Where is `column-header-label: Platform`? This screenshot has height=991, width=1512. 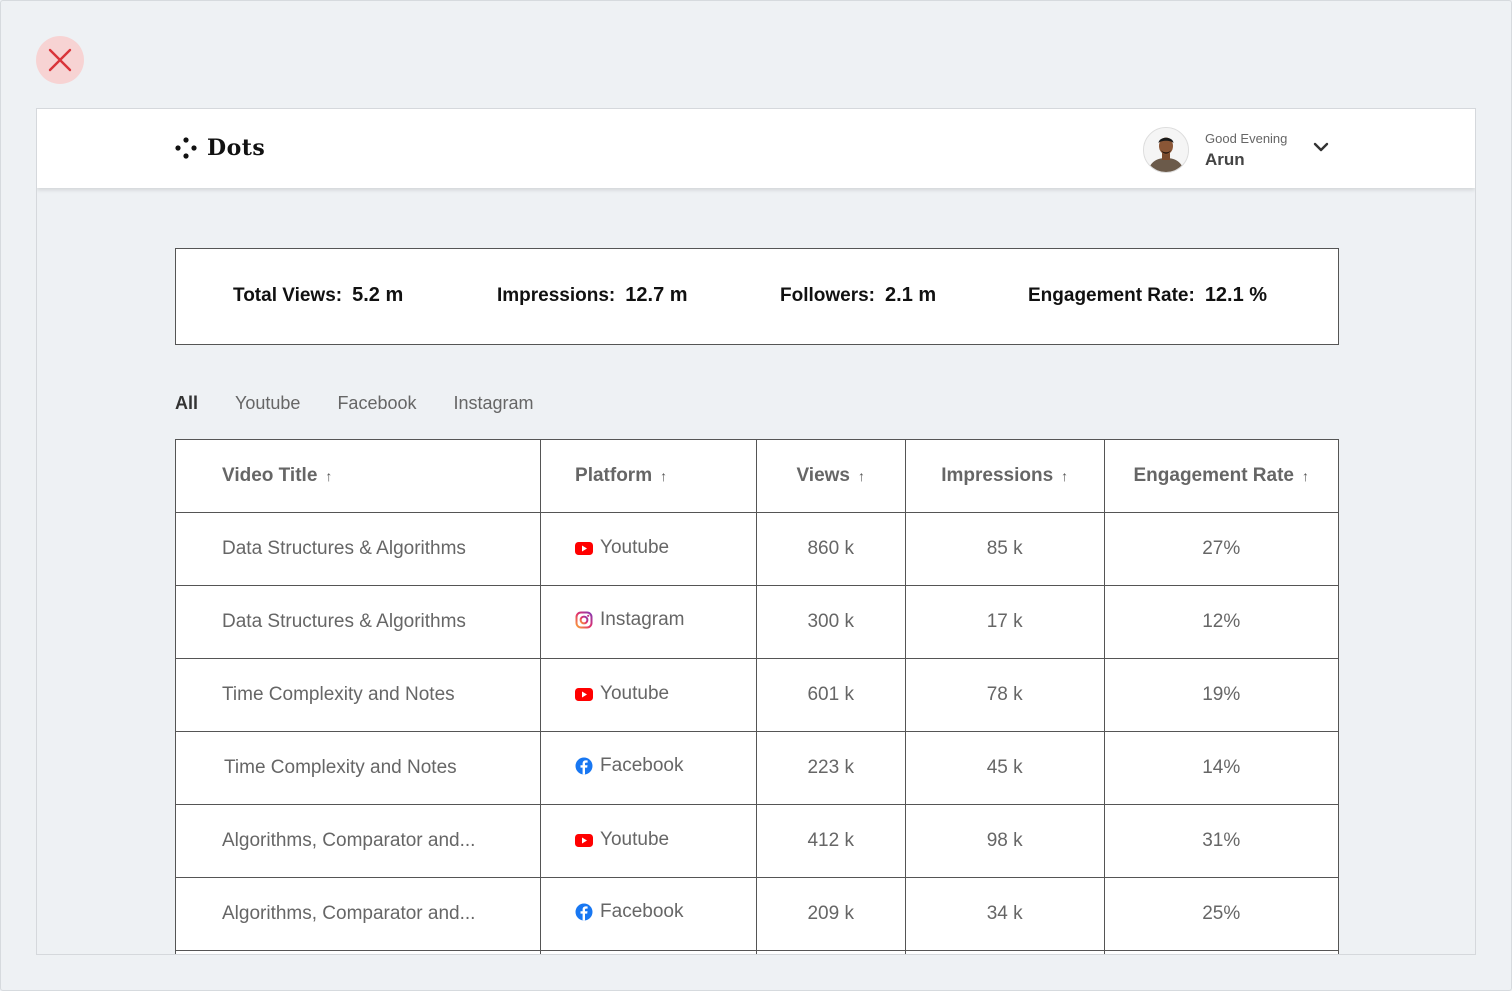 column-header-label: Platform is located at coordinates (614, 475).